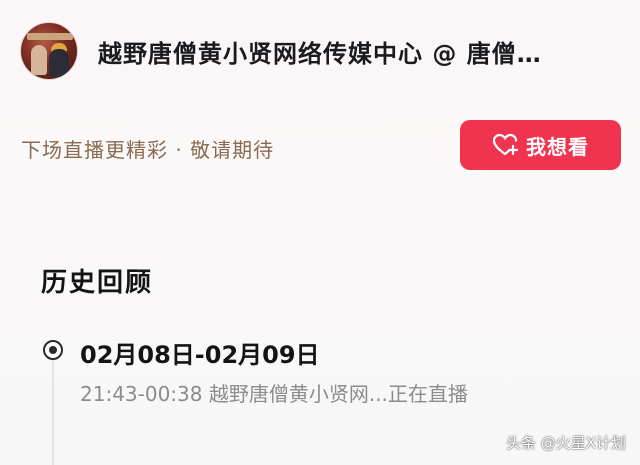 This screenshot has width=640, height=465. Describe the element at coordinates (505, 144) in the screenshot. I see `heart-plus-icon` at that location.